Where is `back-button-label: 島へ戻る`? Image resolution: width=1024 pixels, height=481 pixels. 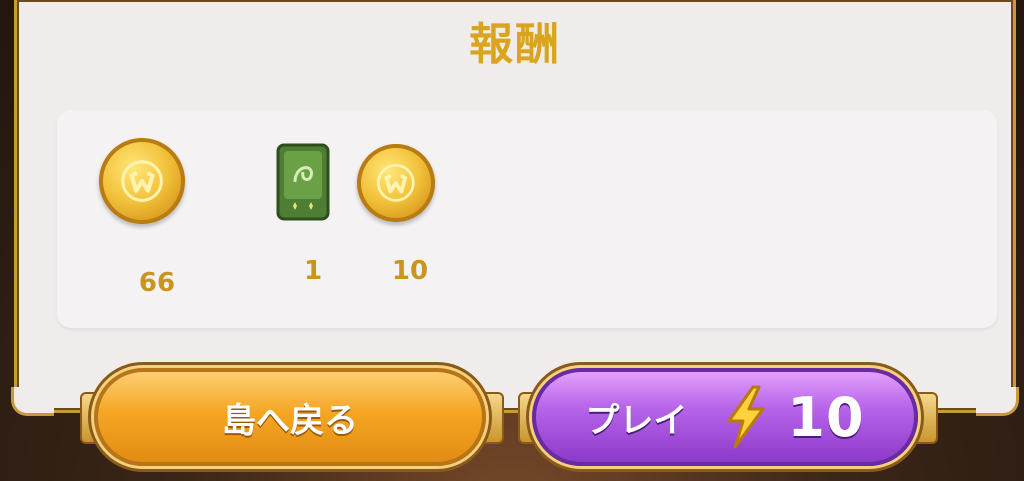
back-button-label: 島へ戻る is located at coordinates (290, 420).